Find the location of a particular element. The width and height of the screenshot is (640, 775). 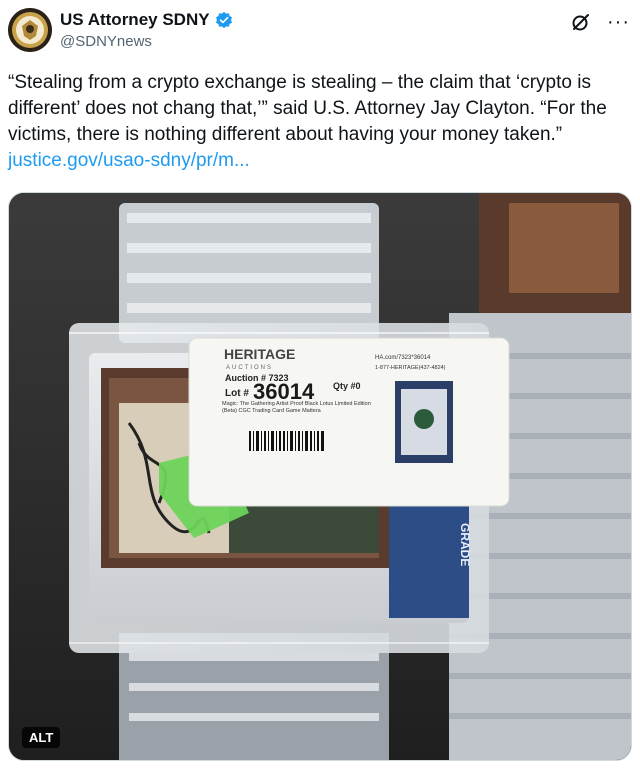

more-options-icon: ··· is located at coordinates (618, 22).